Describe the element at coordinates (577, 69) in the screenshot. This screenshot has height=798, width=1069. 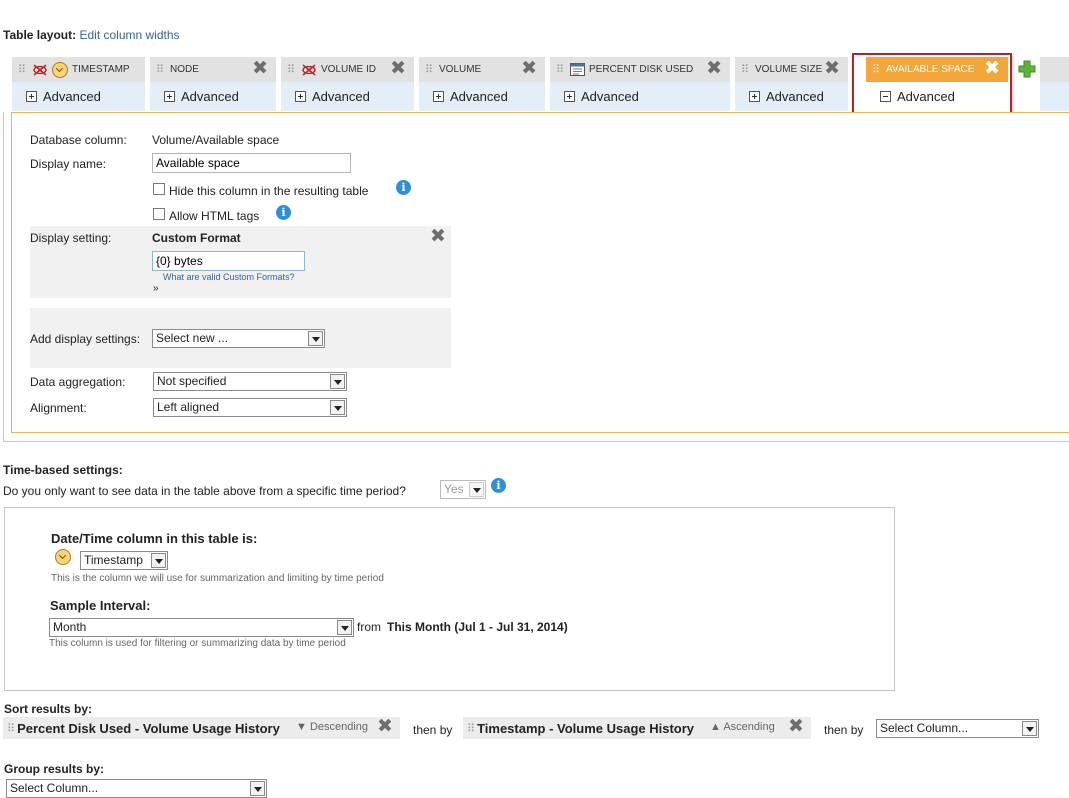
I see `table-icon` at that location.